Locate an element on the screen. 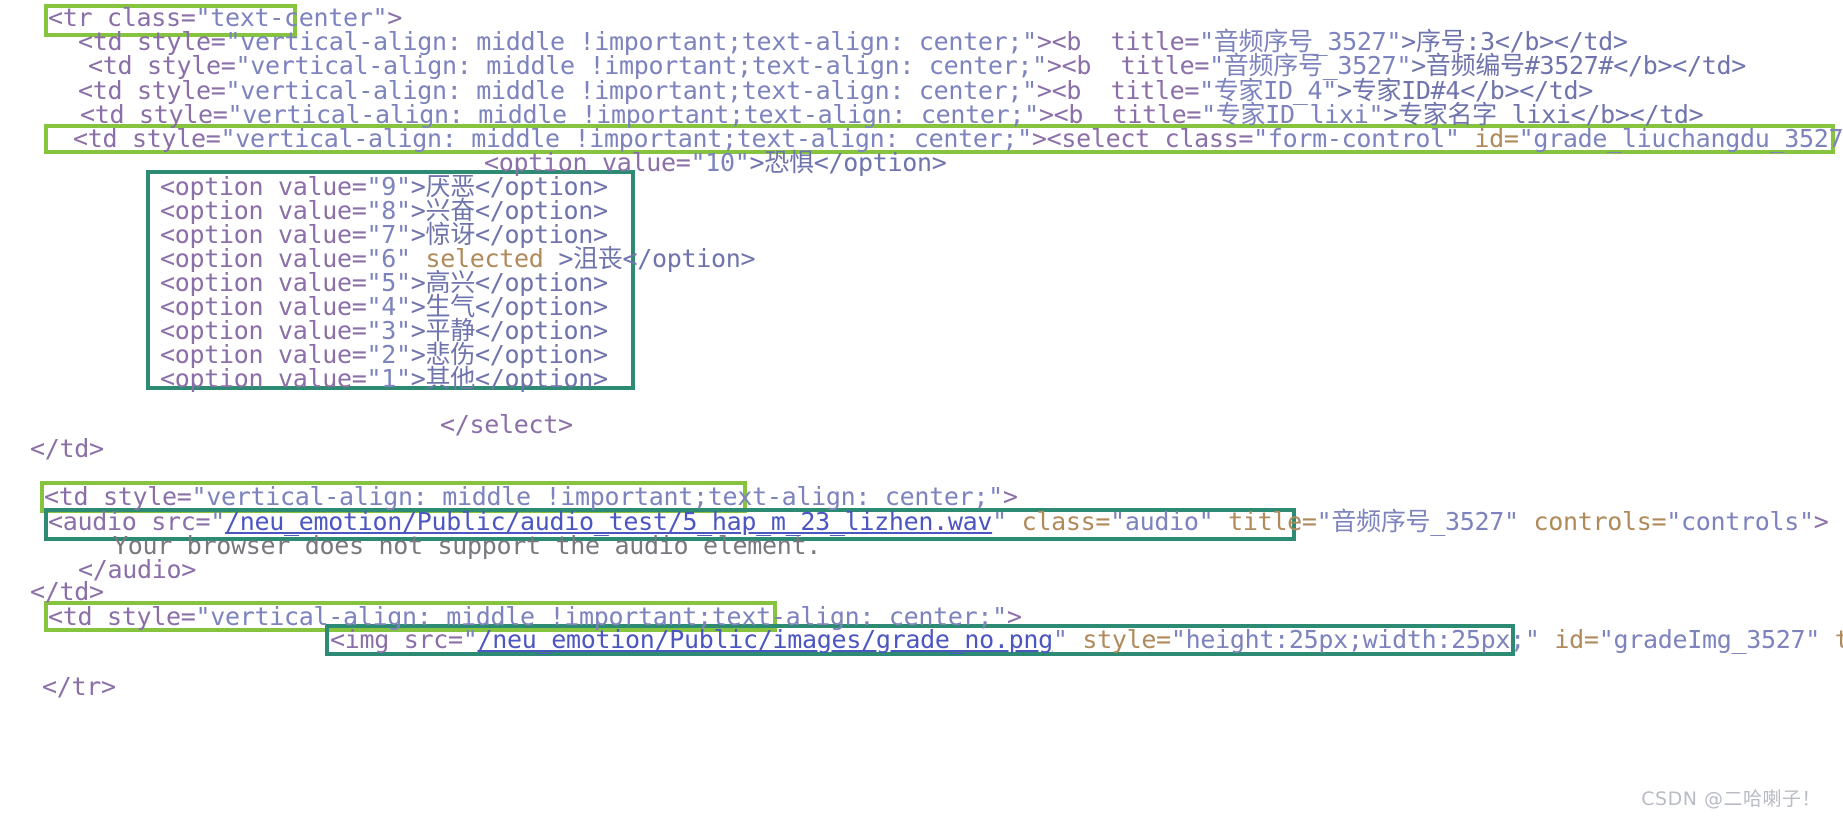 The width and height of the screenshot is (1843, 825). tr-close-tag: </tr> is located at coordinates (79, 686).